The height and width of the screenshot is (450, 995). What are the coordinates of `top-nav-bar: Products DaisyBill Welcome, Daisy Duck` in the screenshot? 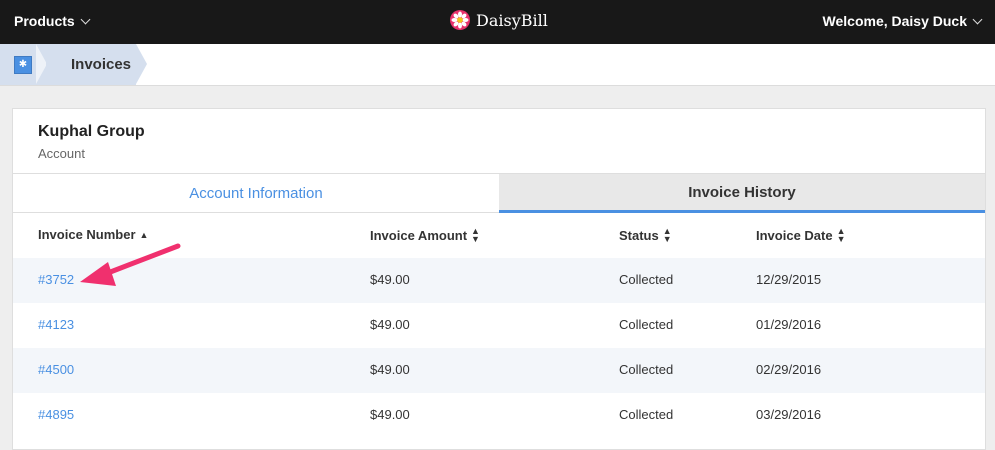 It's located at (497, 22).